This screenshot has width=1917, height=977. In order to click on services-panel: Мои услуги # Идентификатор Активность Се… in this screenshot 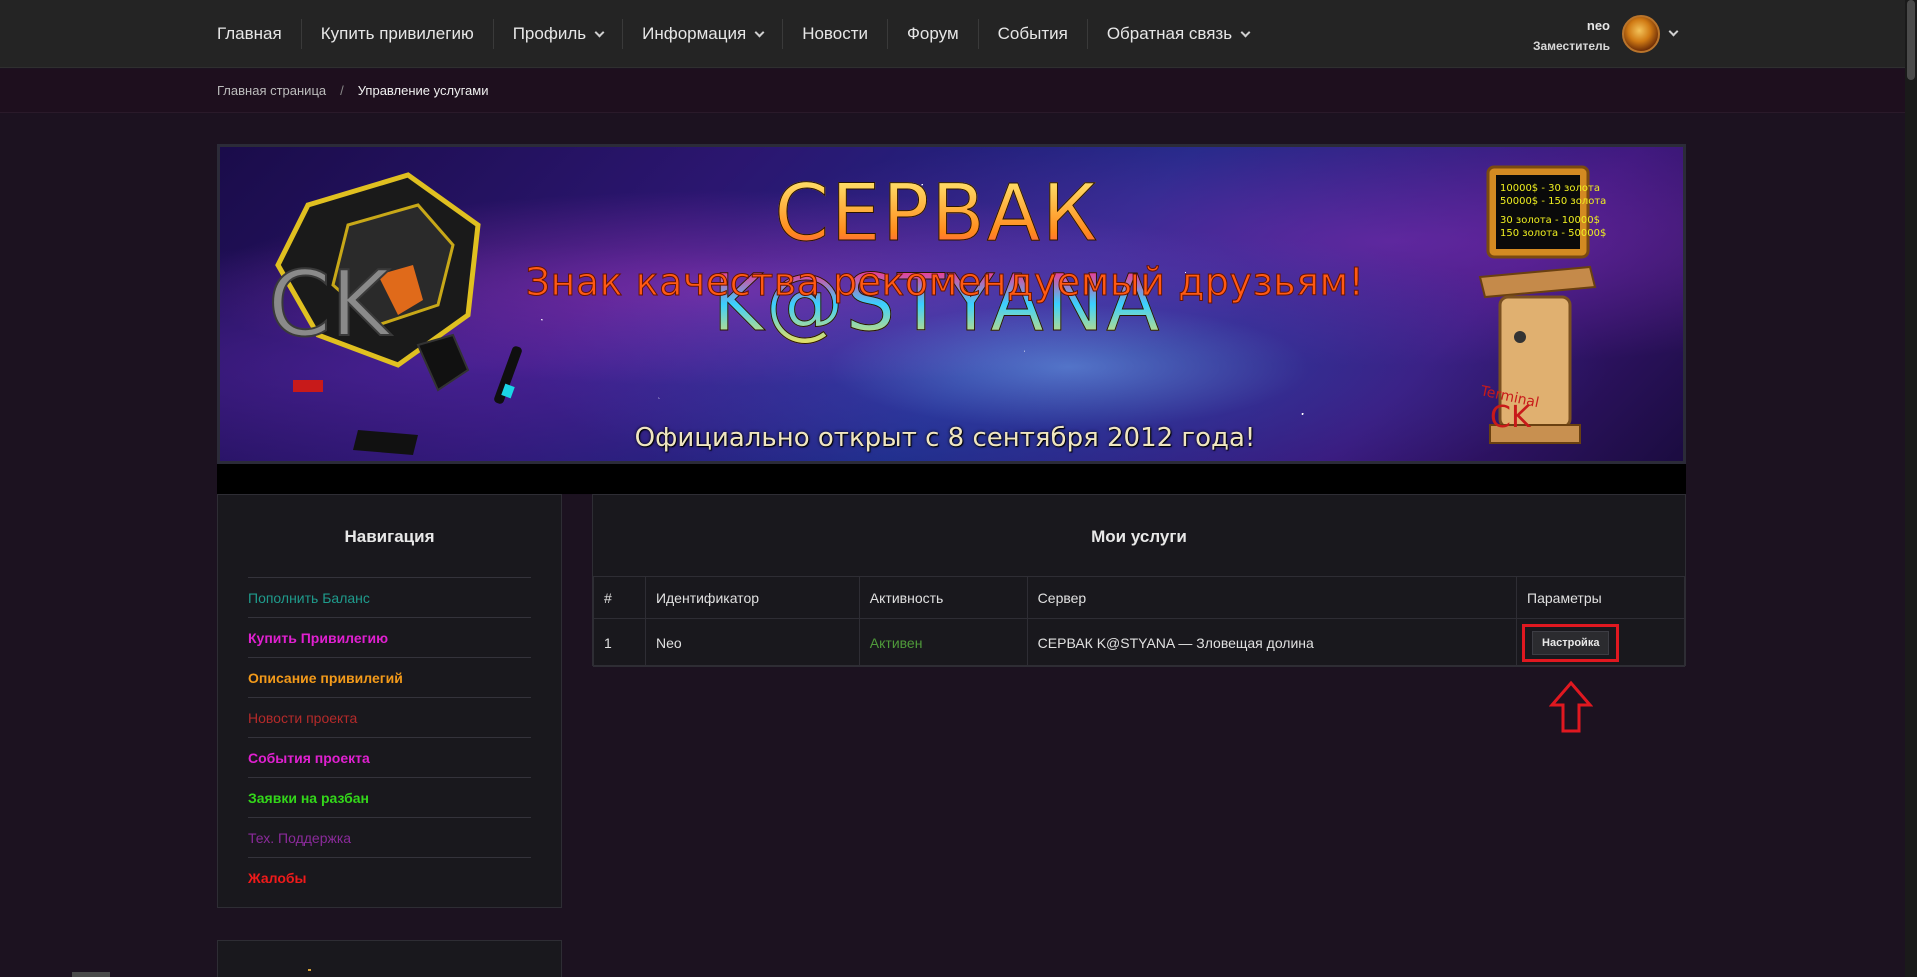, I will do `click(1139, 580)`.